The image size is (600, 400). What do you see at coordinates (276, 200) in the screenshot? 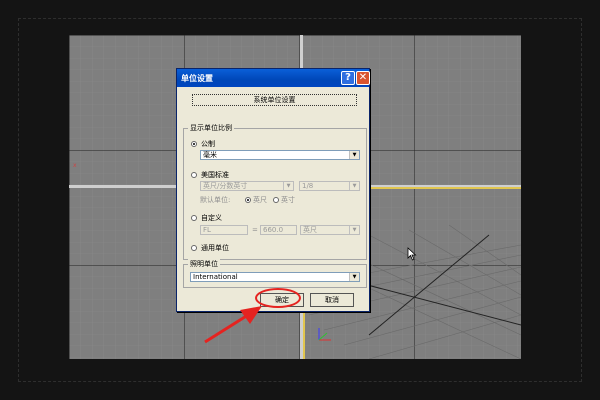
I see `inch-radio` at bounding box center [276, 200].